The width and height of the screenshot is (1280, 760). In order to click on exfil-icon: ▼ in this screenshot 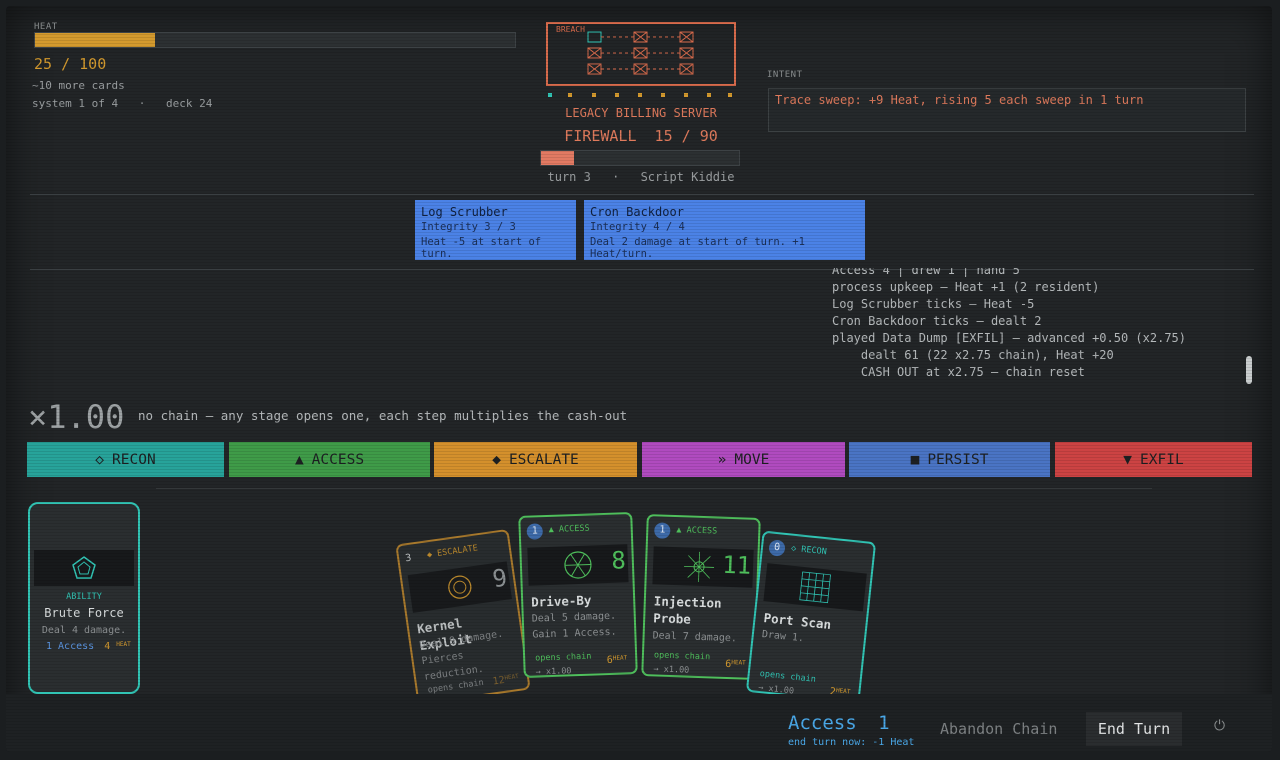, I will do `click(1128, 459)`.